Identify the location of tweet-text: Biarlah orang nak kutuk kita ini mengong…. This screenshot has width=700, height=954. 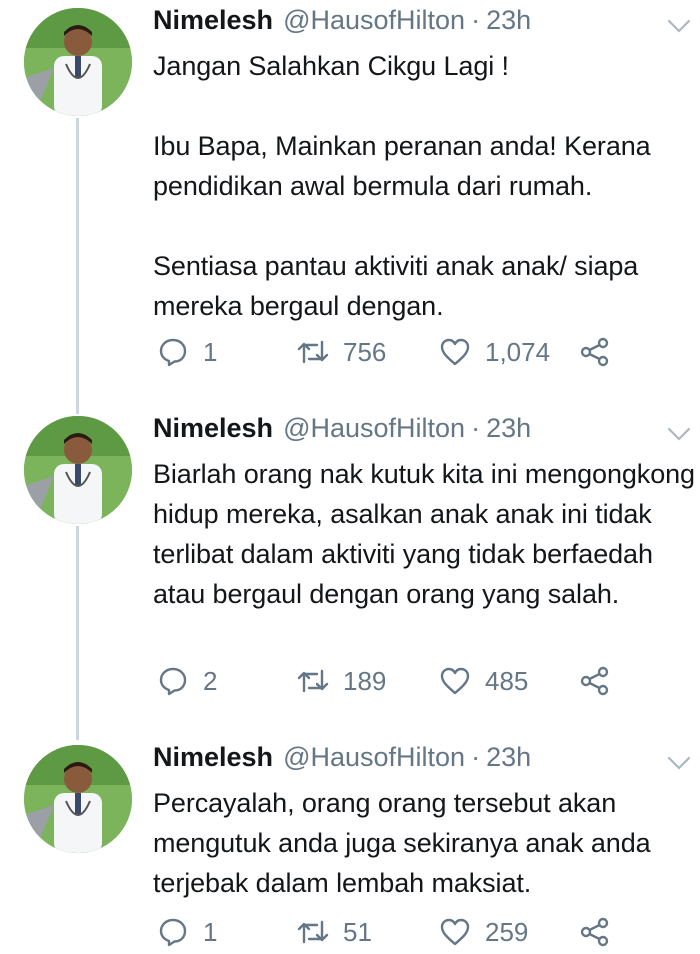
(424, 534).